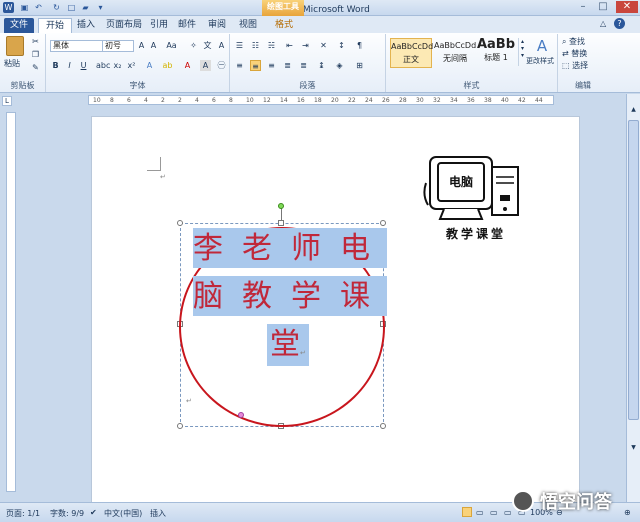 The image size is (640, 522). What do you see at coordinates (494, 512) in the screenshot?
I see `web-layout-view-icon: ▭` at bounding box center [494, 512].